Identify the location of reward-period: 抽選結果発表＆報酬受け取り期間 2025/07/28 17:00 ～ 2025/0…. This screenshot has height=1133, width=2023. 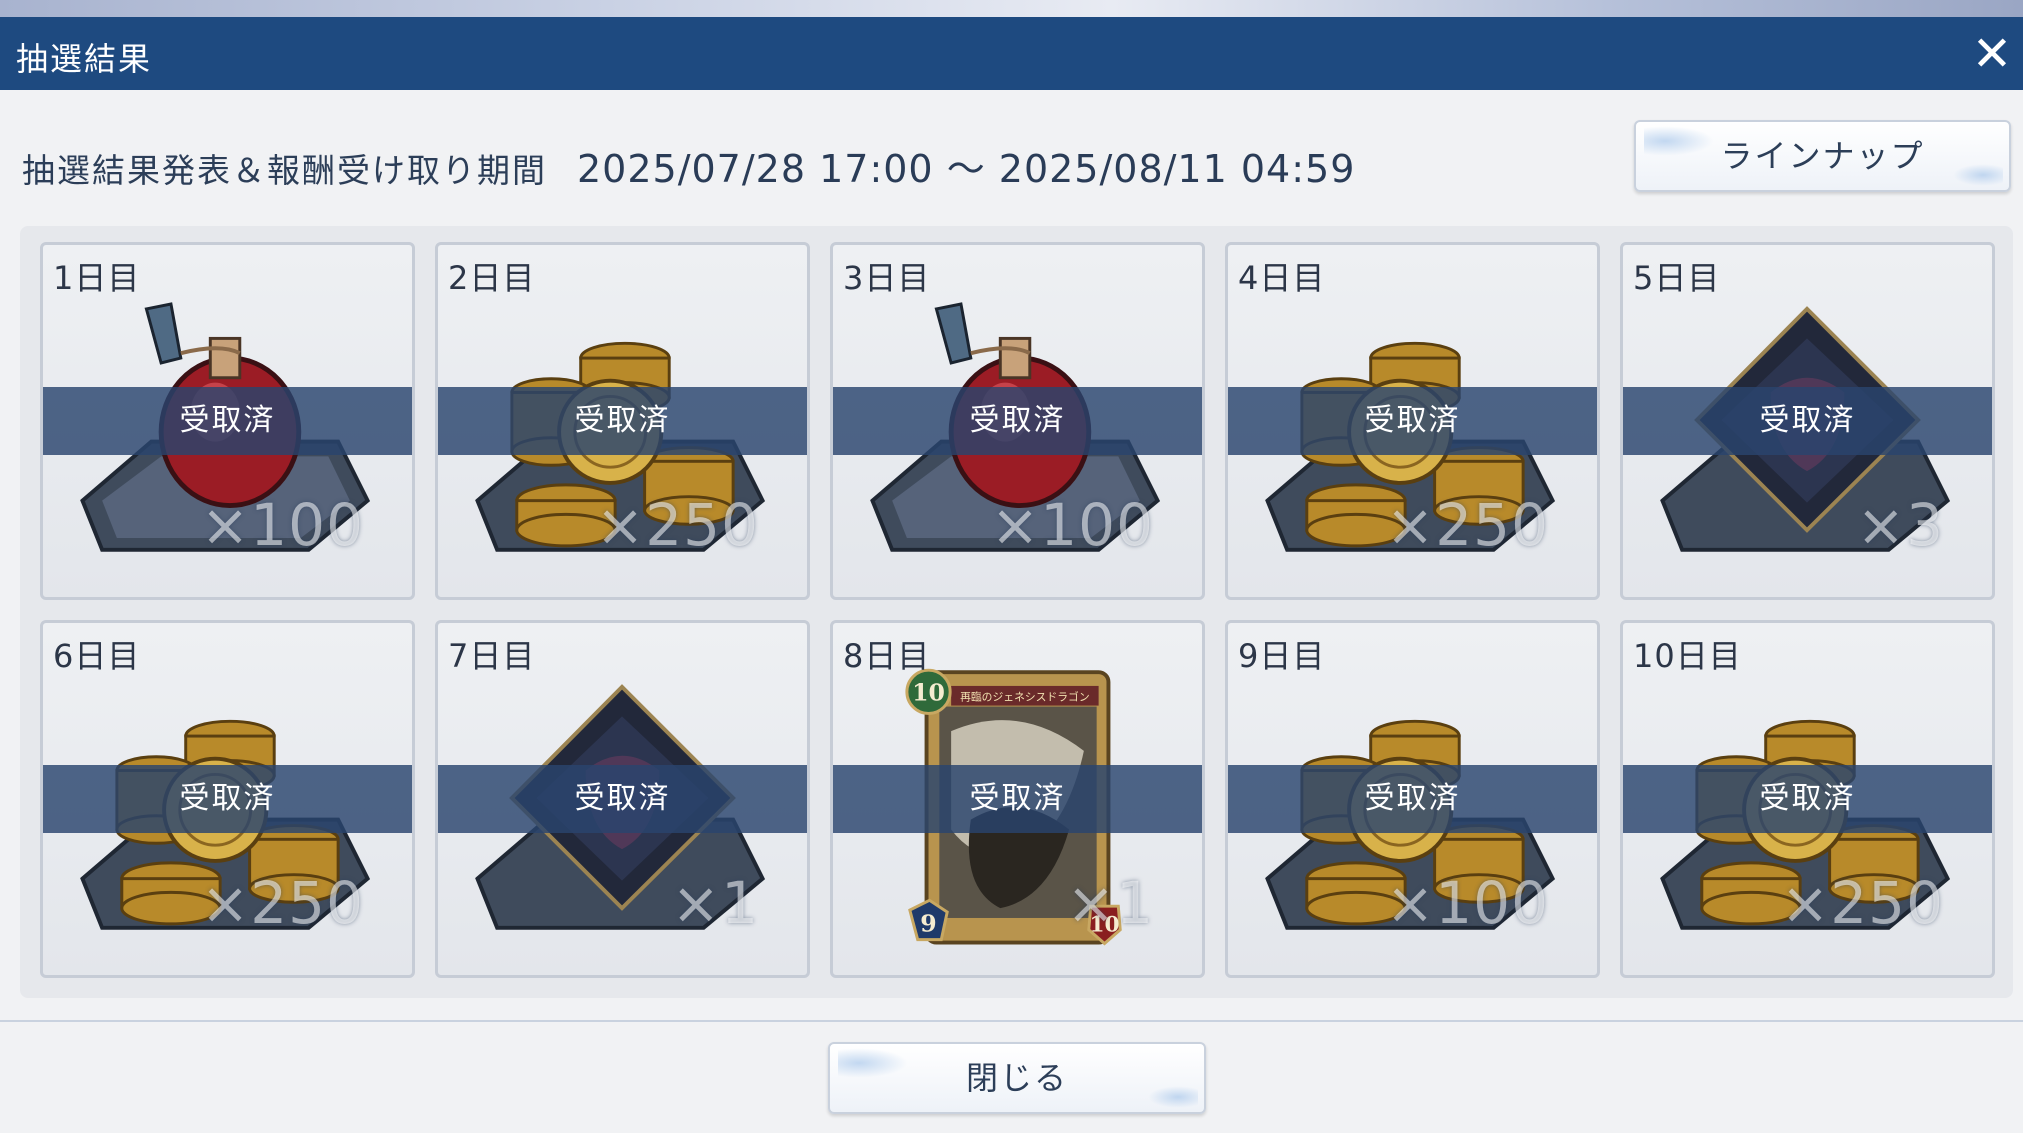
(688, 165).